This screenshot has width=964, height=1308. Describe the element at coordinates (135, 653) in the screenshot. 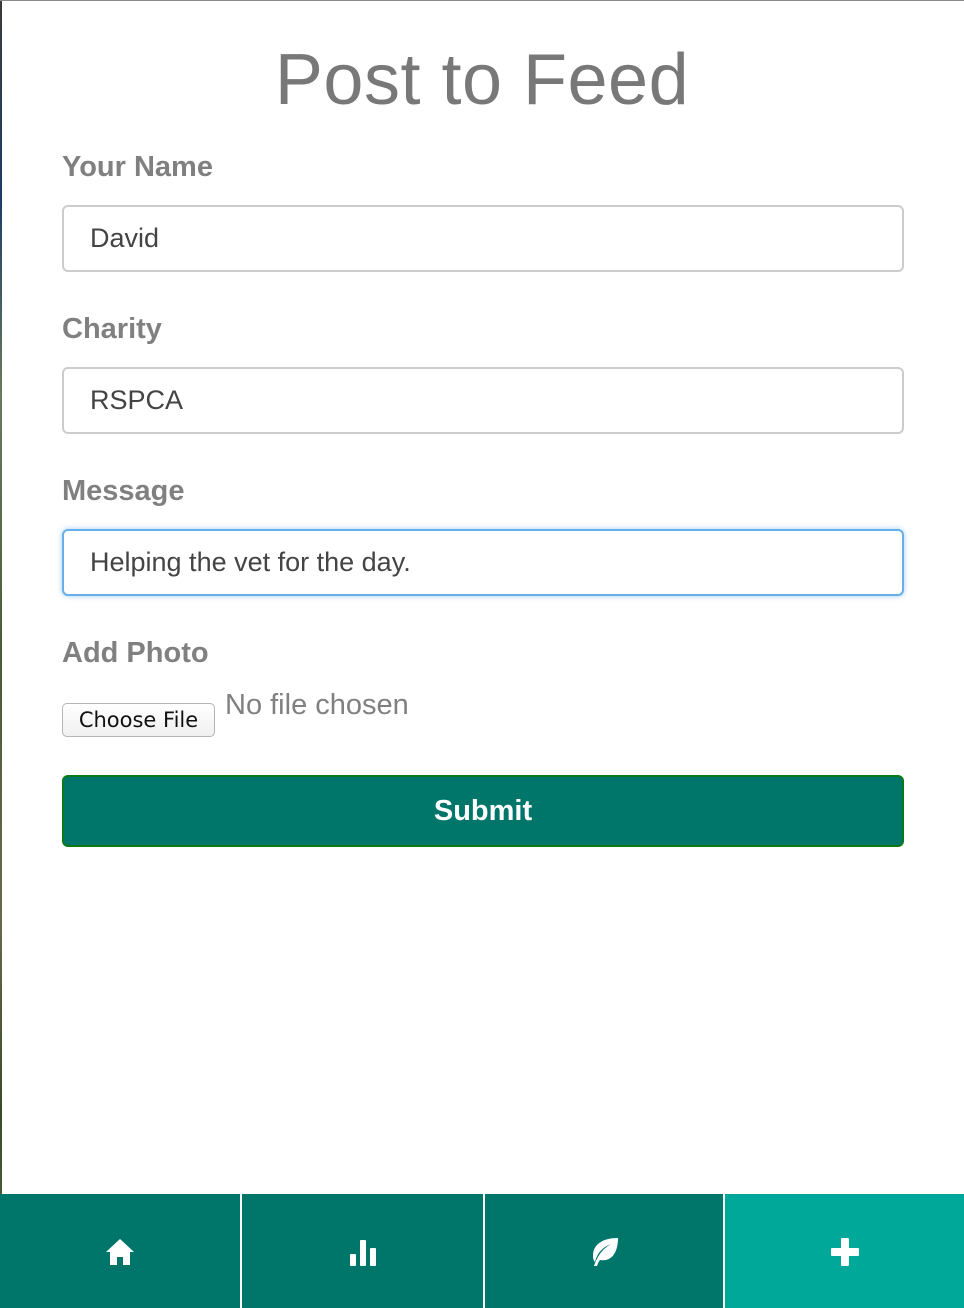

I see `add-photo-label: Add Photo` at that location.